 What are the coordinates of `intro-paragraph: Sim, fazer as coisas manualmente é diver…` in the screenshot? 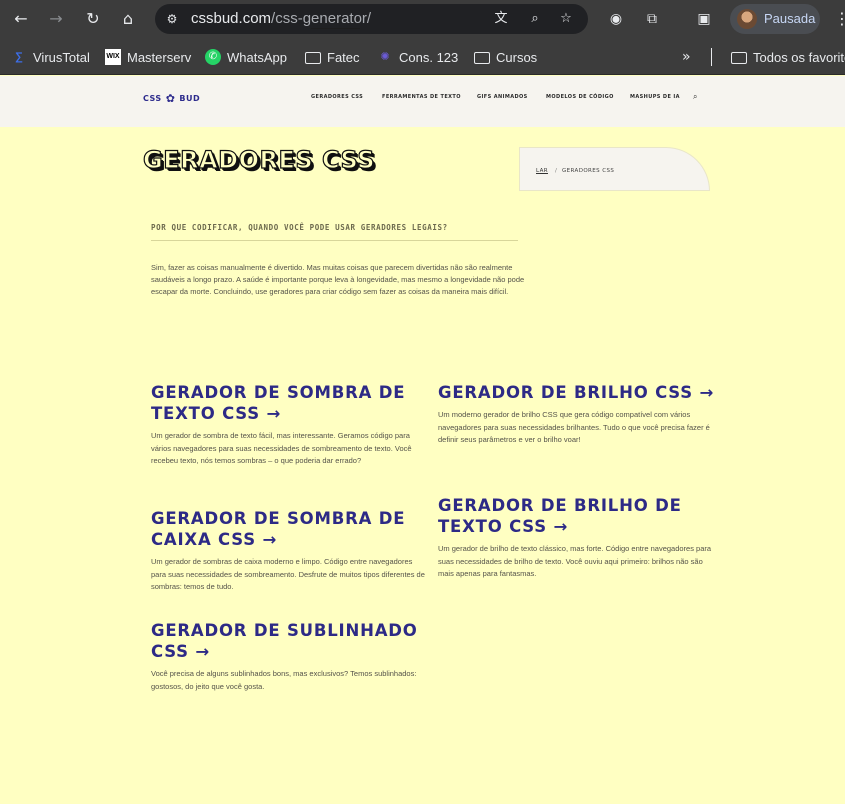 It's located at (338, 279).